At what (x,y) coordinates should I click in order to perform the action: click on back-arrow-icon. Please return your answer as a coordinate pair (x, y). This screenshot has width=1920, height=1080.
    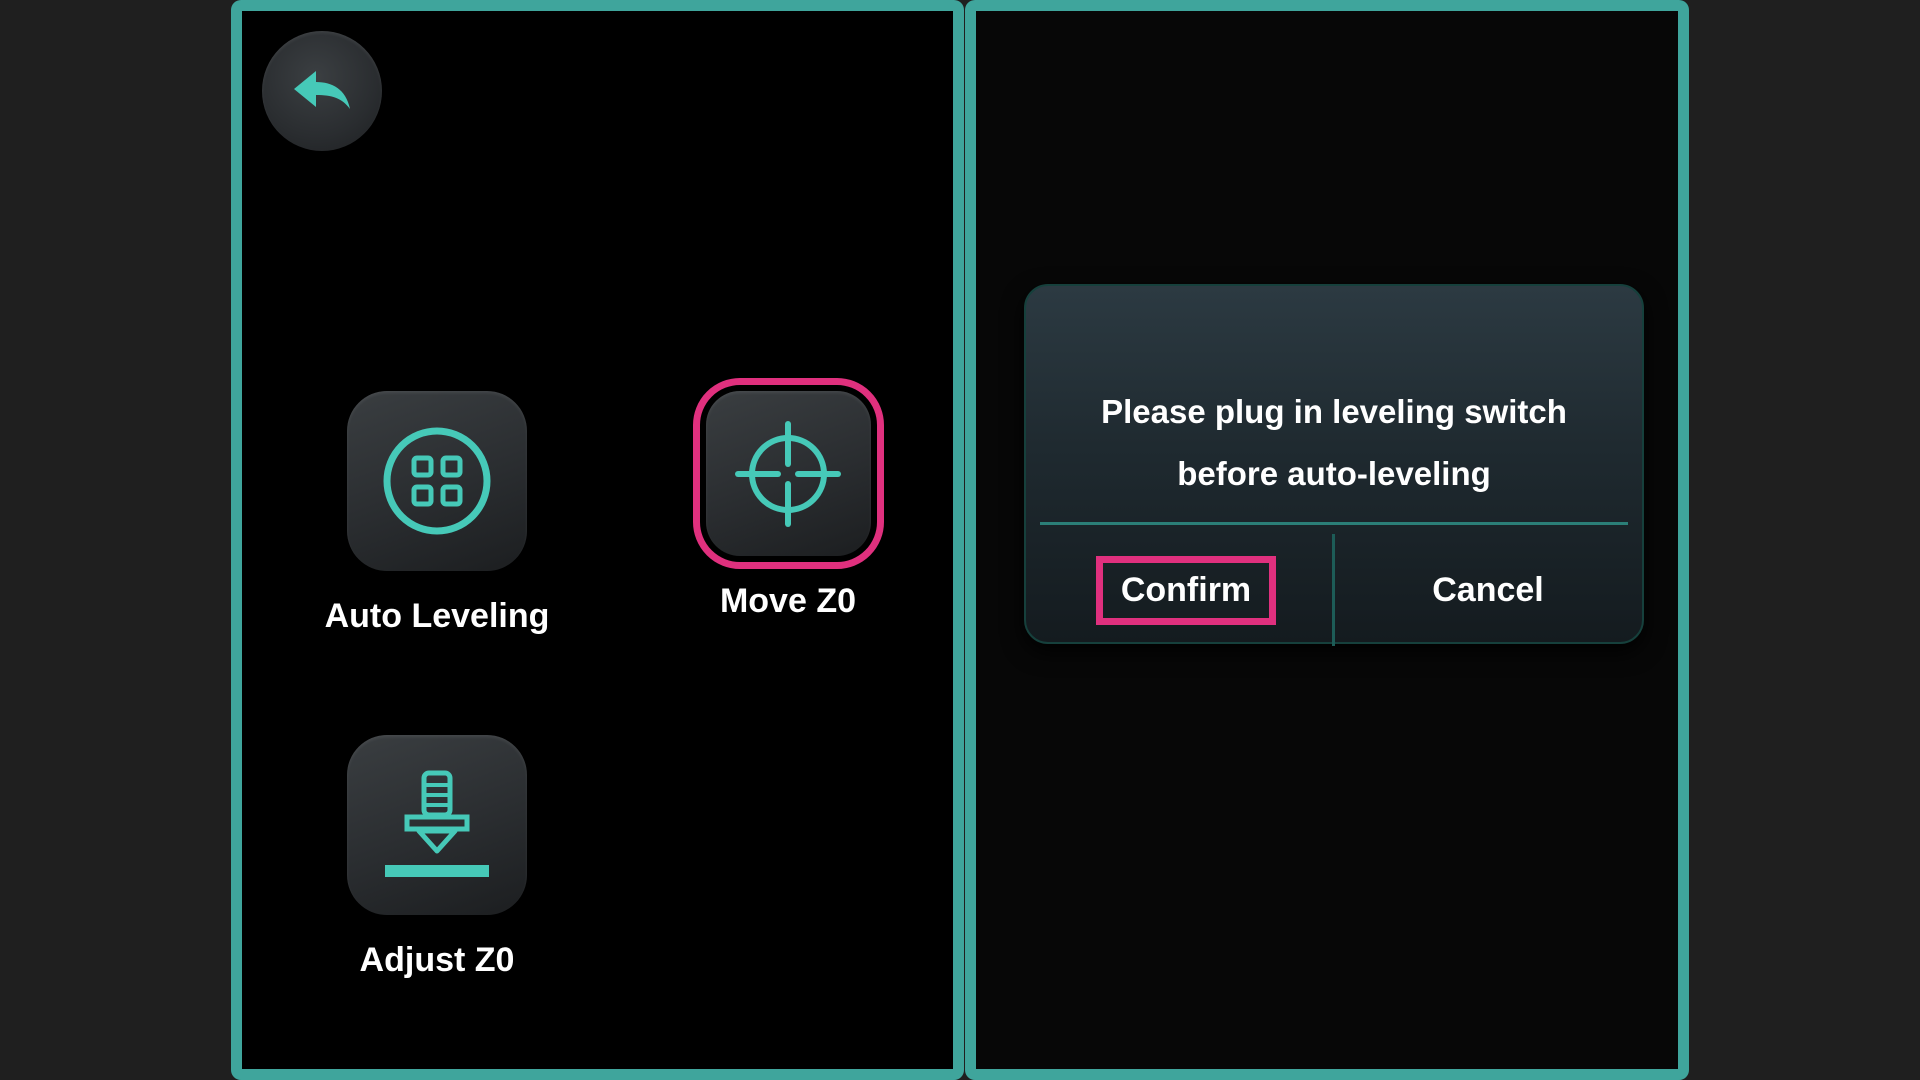
    Looking at the image, I should click on (322, 90).